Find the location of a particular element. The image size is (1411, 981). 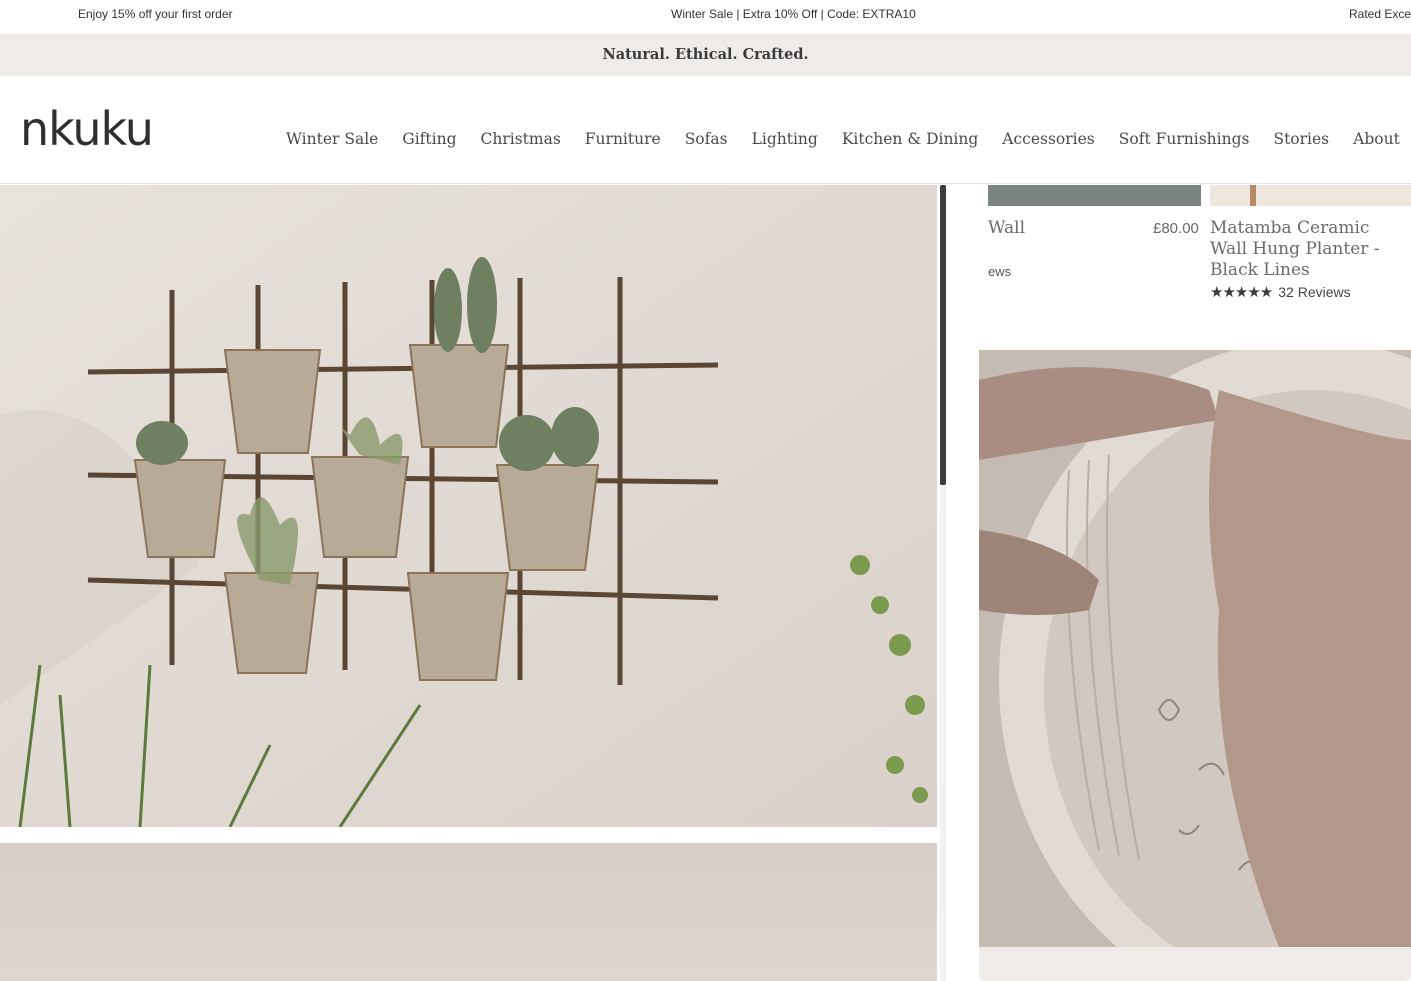

product-name: Wall is located at coordinates (1006, 228).